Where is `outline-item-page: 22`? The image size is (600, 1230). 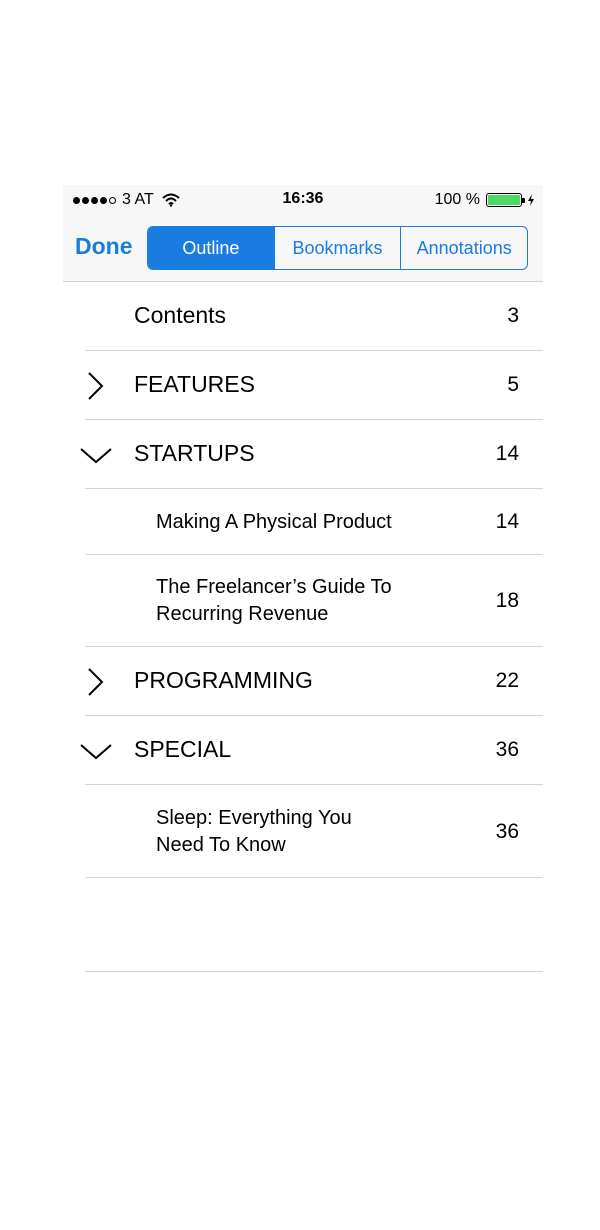
outline-item-page: 22 is located at coordinates (507, 680).